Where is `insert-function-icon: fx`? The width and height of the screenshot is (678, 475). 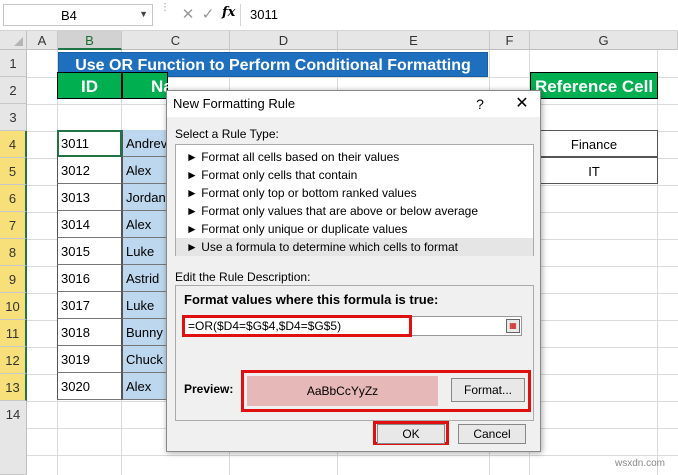 insert-function-icon: fx is located at coordinates (228, 12).